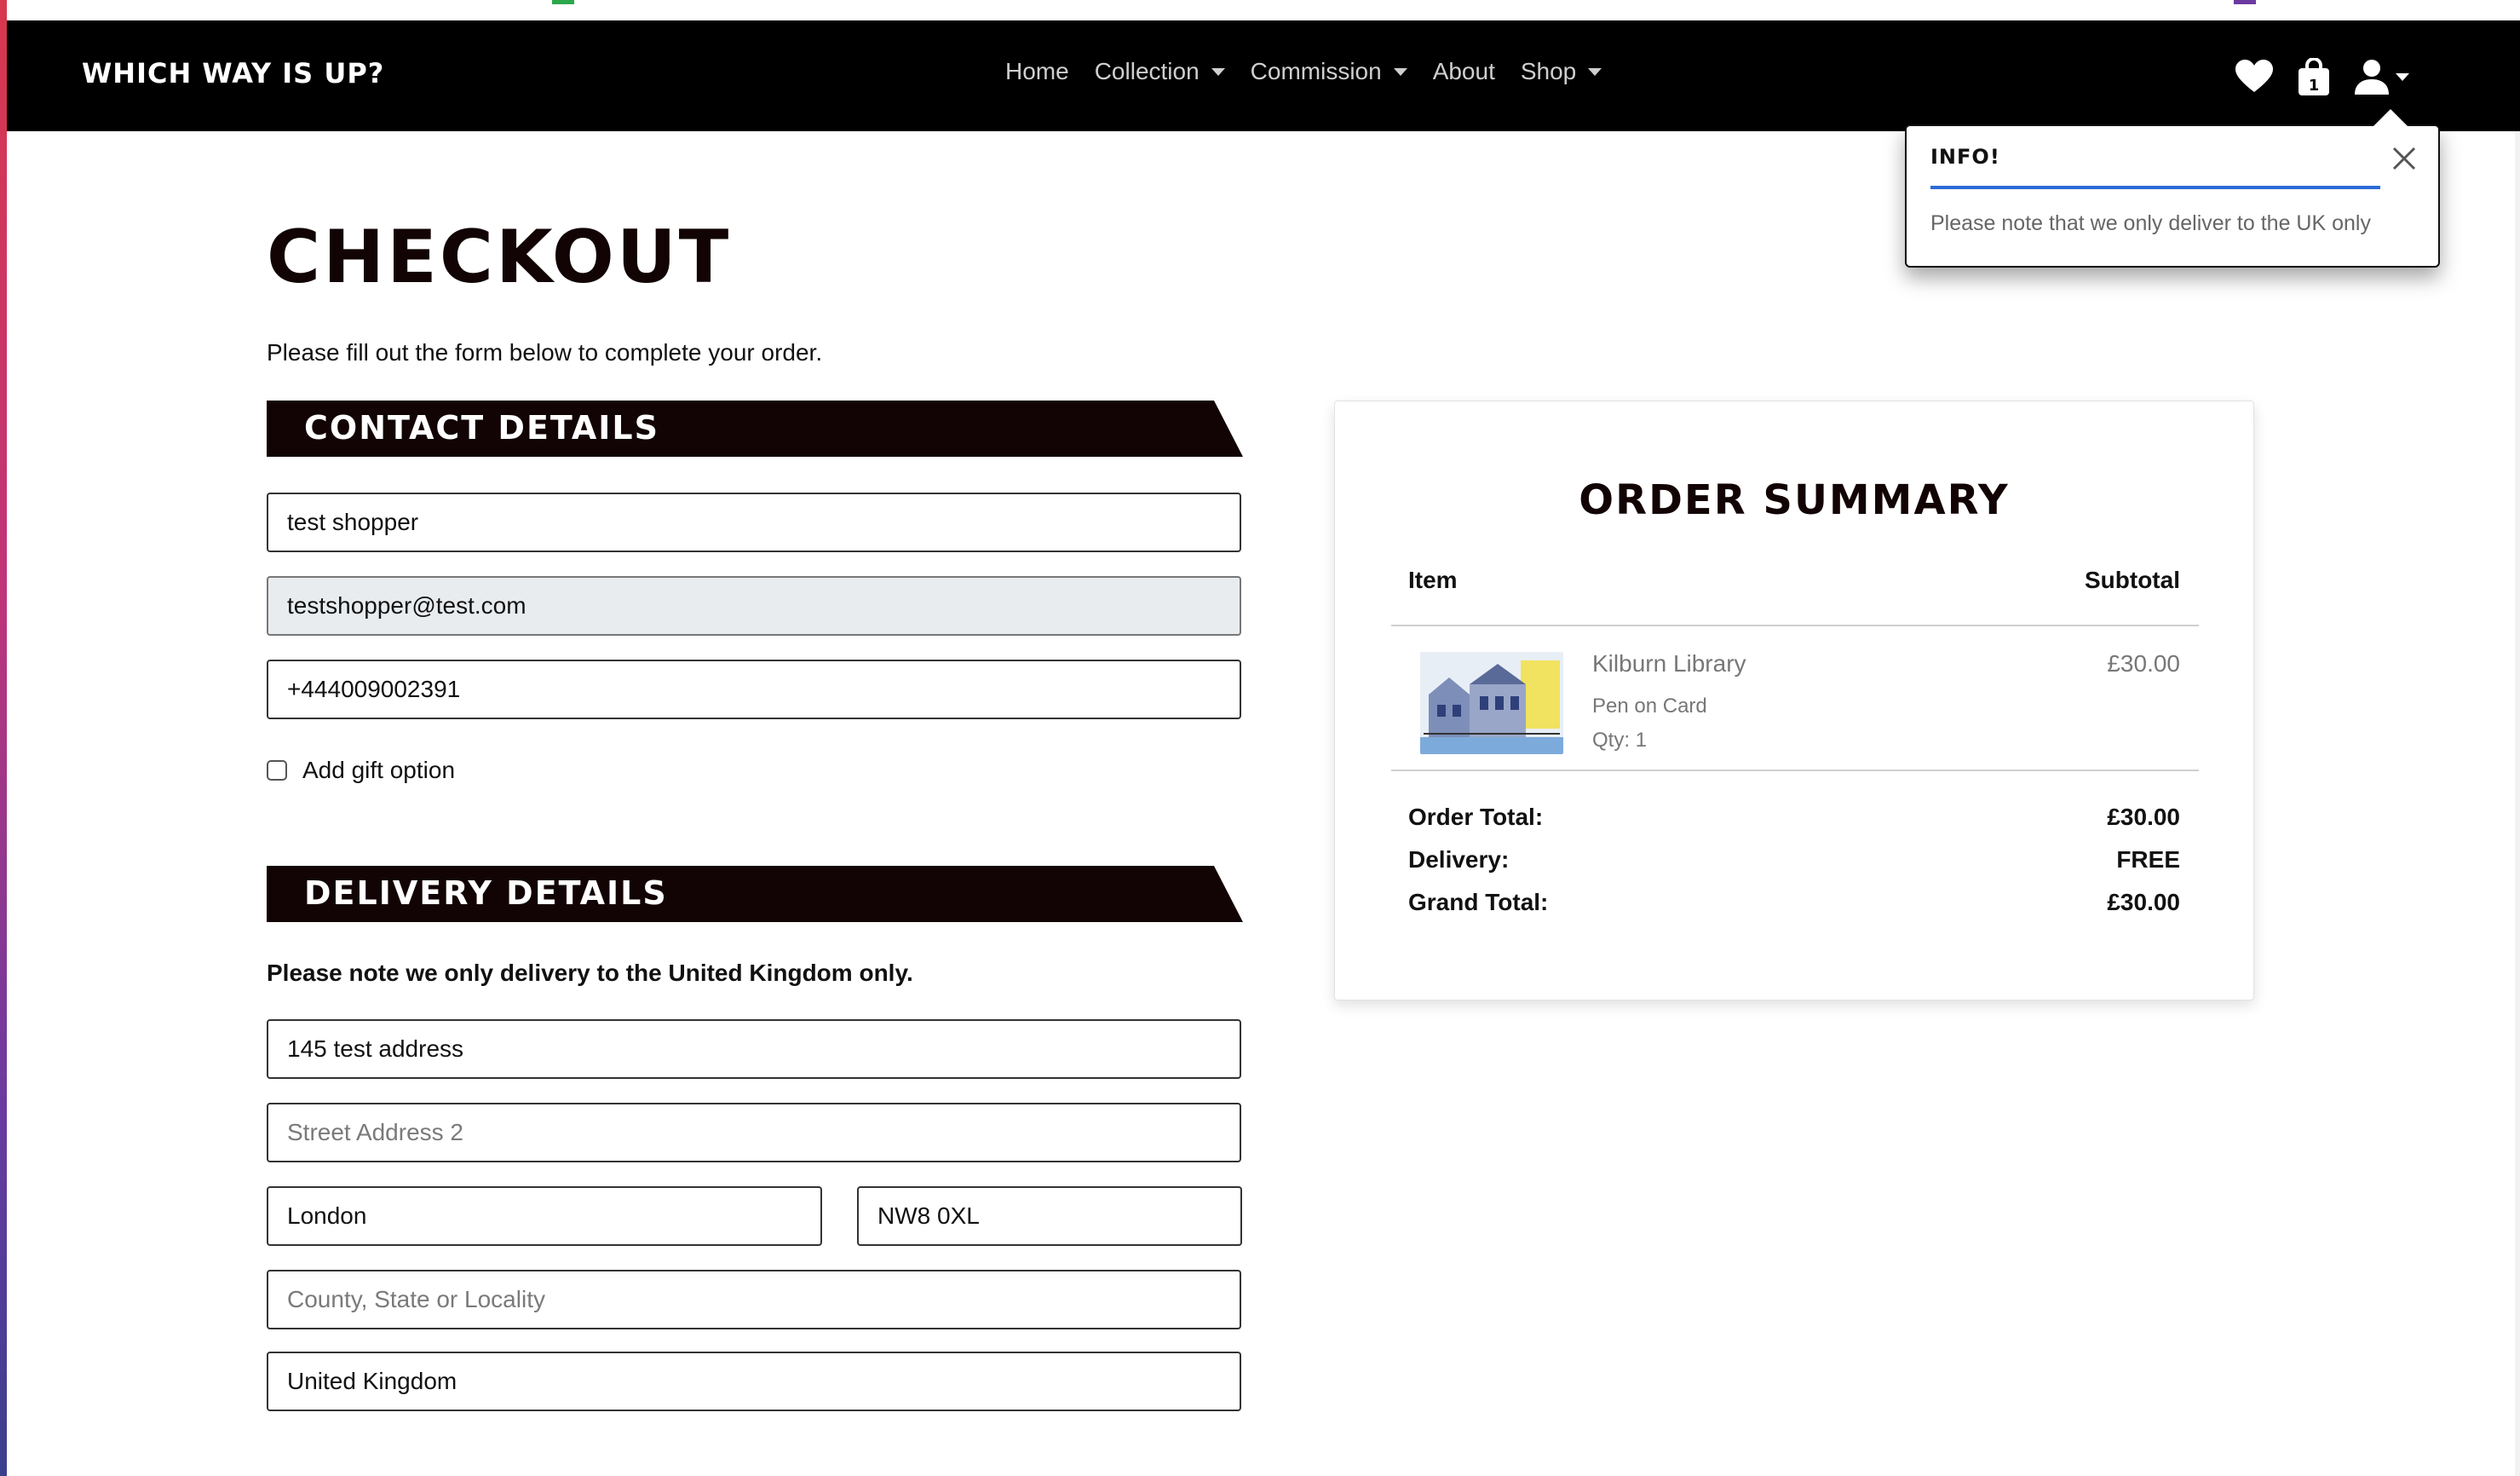  What do you see at coordinates (500, 257) in the screenshot?
I see `page-title: Checkout` at bounding box center [500, 257].